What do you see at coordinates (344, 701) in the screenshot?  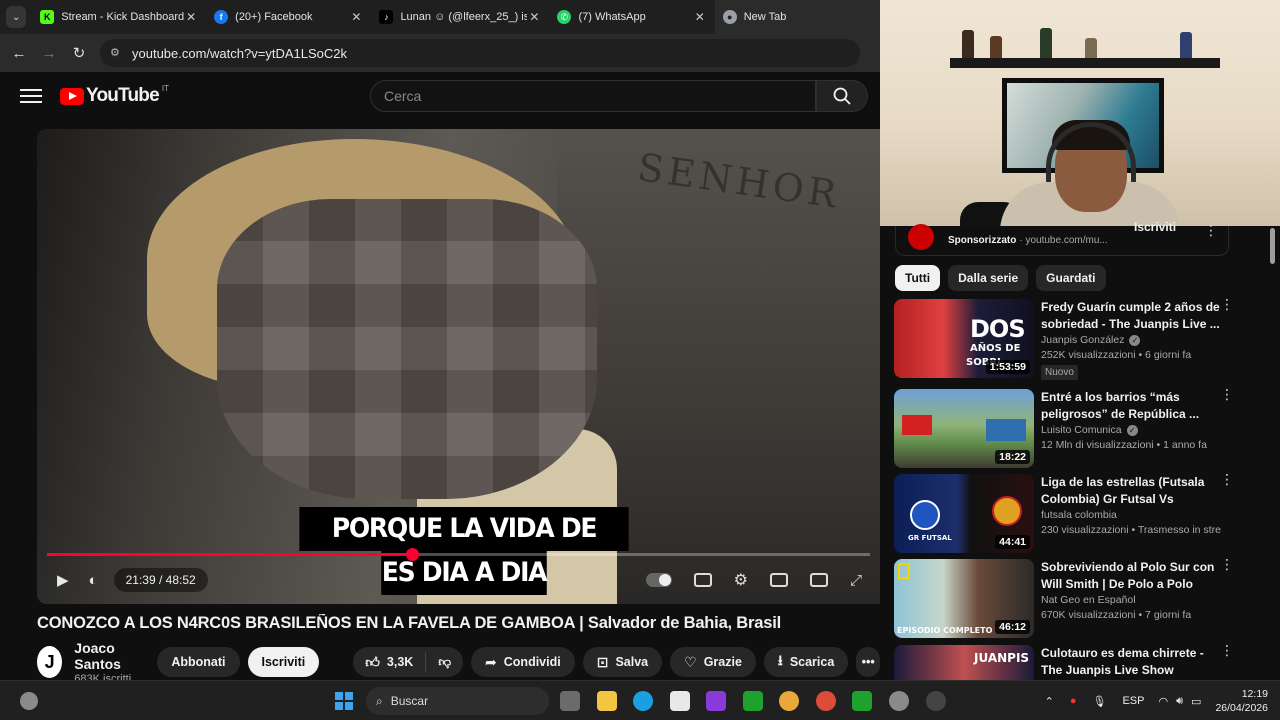 I see `windows-start-icon` at bounding box center [344, 701].